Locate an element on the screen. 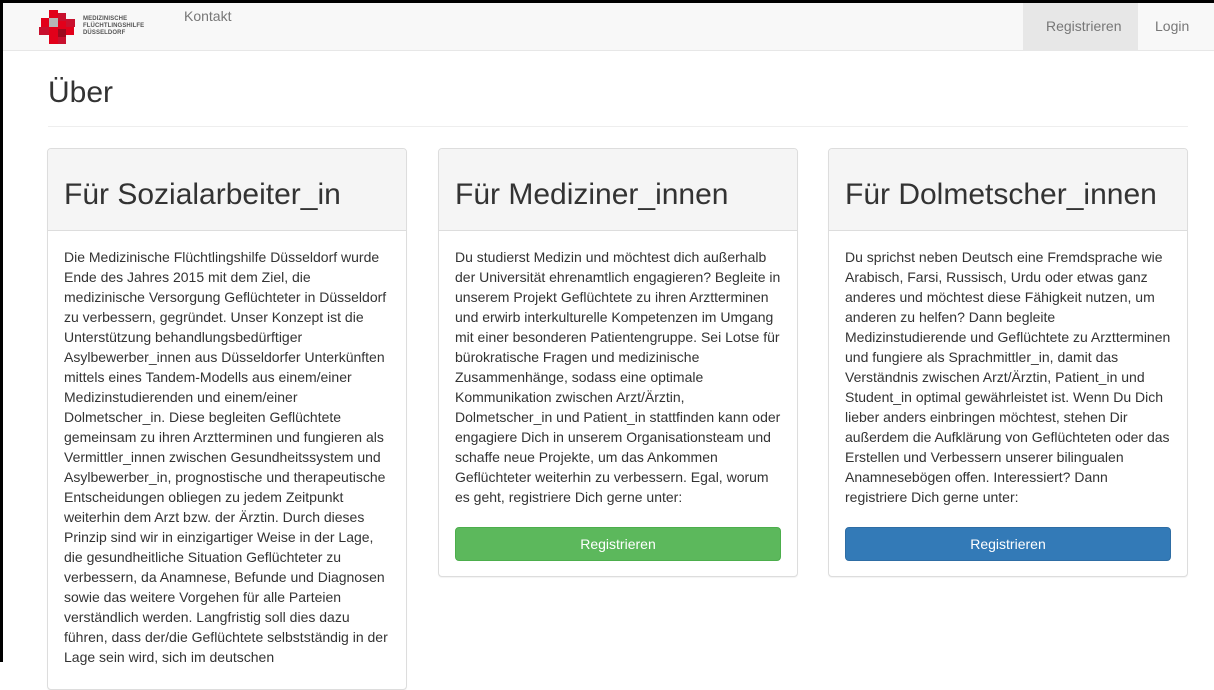  brand-line: DÜSSELDORF is located at coordinates (104, 33).